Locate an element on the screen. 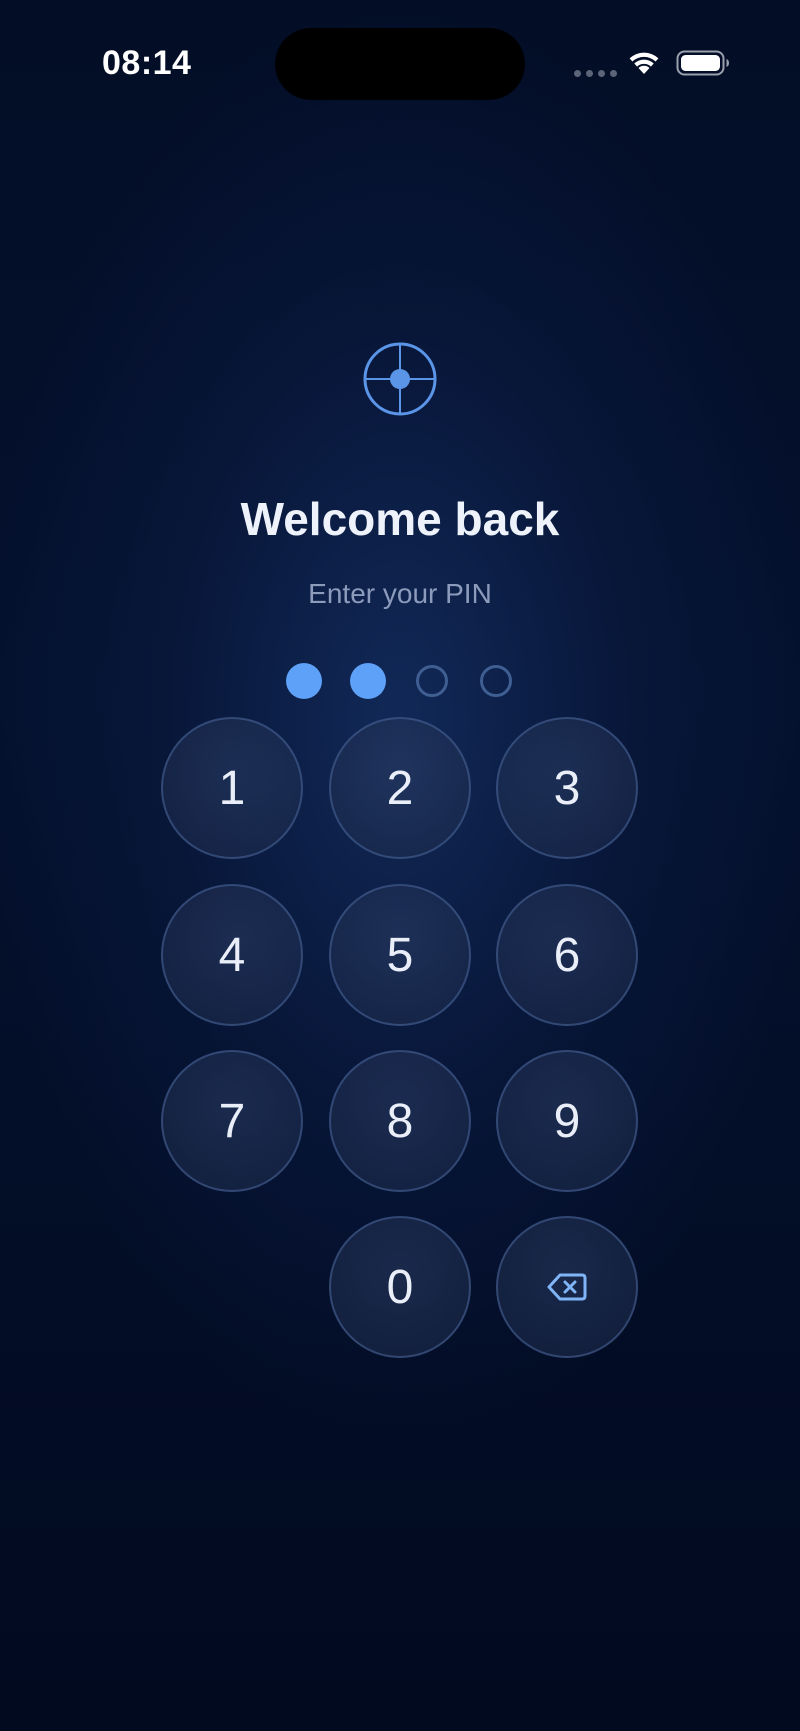 The width and height of the screenshot is (800, 1731). keypad-key-9: 9 is located at coordinates (567, 1121).